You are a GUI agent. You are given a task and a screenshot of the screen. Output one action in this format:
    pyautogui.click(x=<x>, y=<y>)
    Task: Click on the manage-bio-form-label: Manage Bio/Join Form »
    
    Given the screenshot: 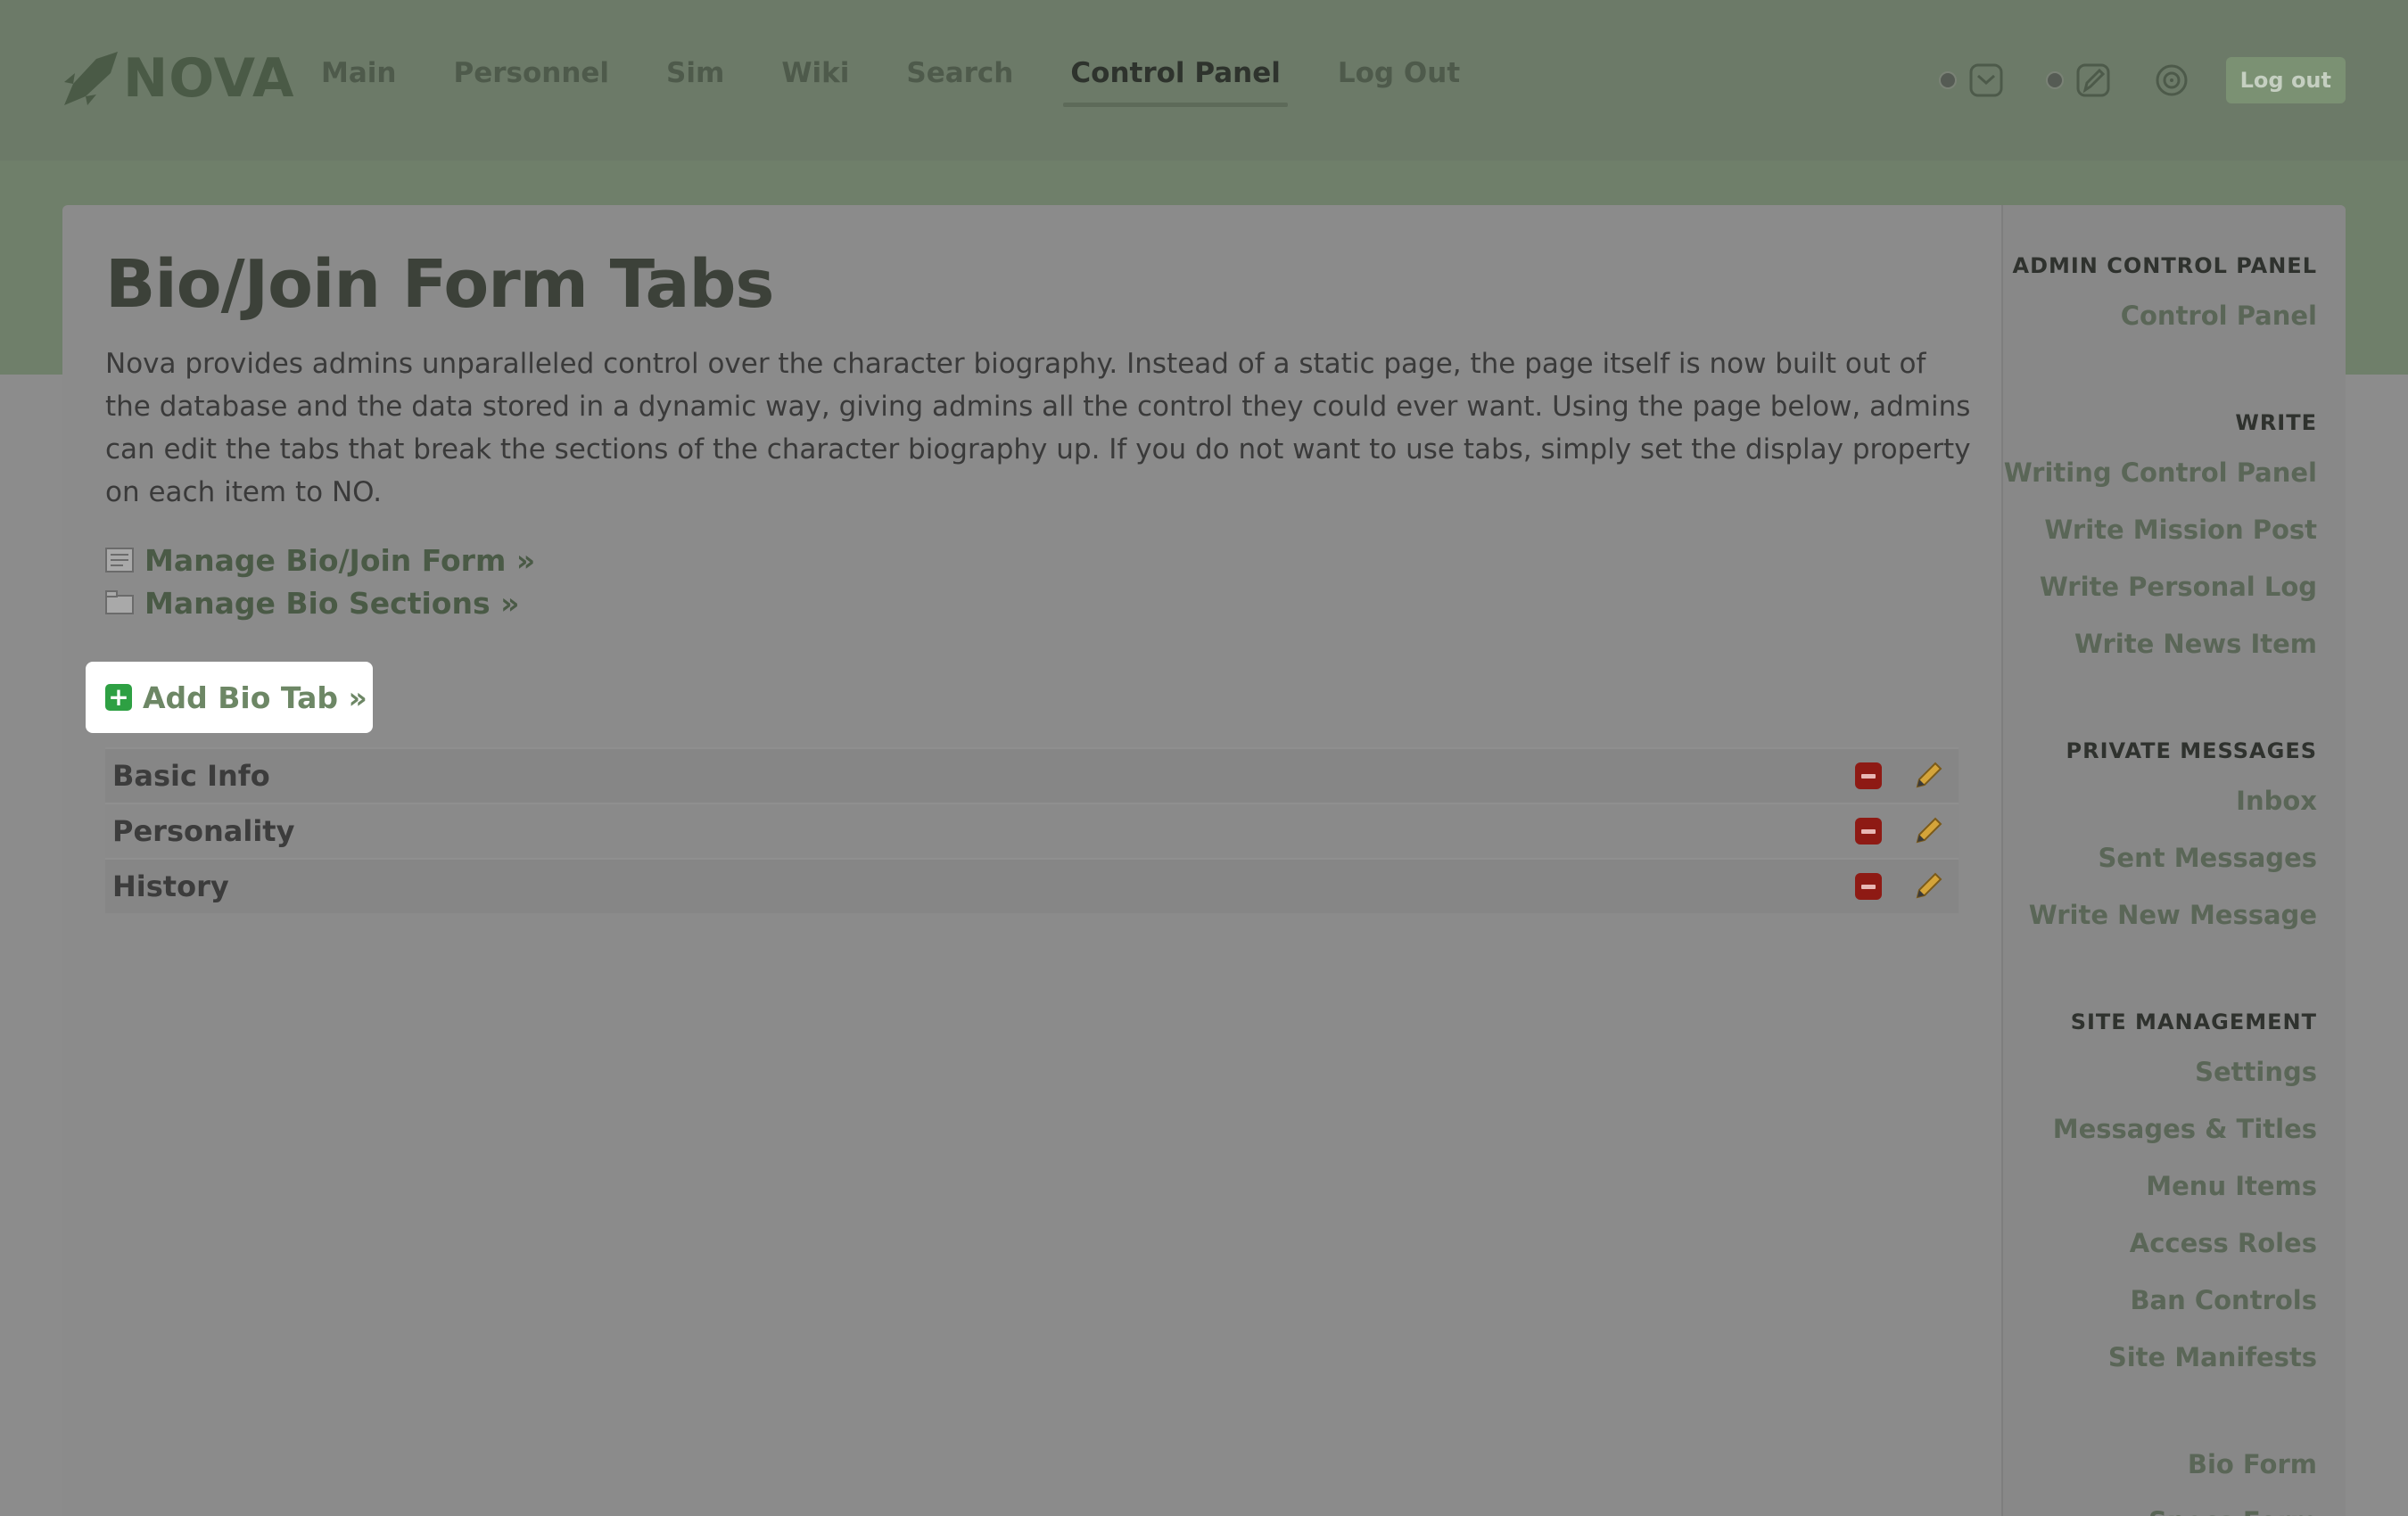 What is the action you would take?
    pyautogui.click(x=340, y=560)
    